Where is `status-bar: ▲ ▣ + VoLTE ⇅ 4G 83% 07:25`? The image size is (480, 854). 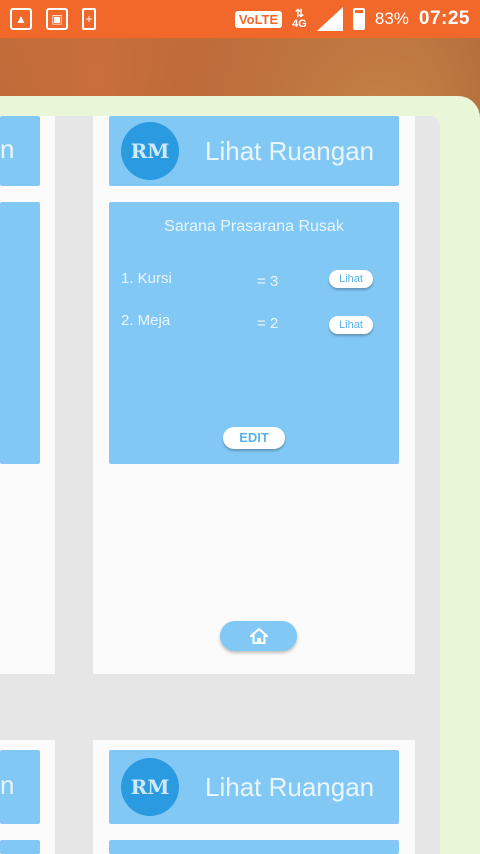
status-bar: ▲ ▣ + VoLTE ⇅ 4G 83% 07:25 is located at coordinates (240, 19).